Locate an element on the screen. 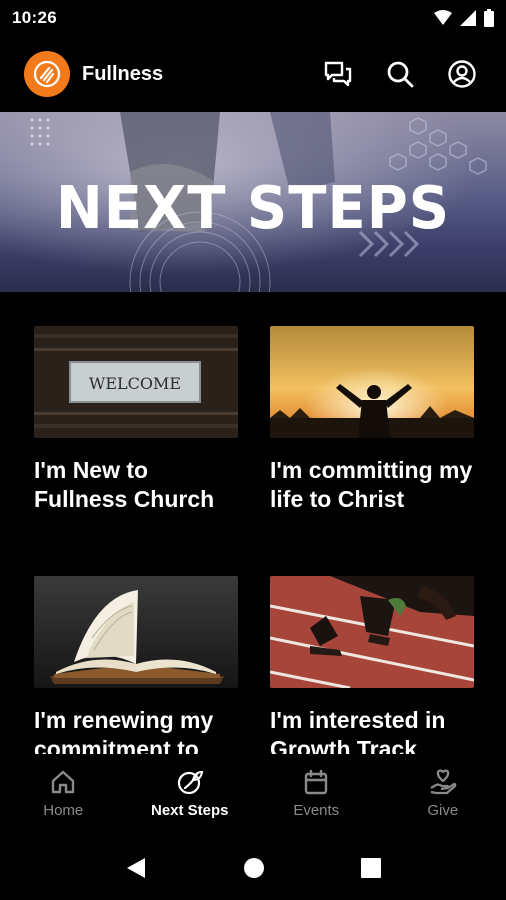 The image size is (506, 900). signal-icon is located at coordinates (468, 18).